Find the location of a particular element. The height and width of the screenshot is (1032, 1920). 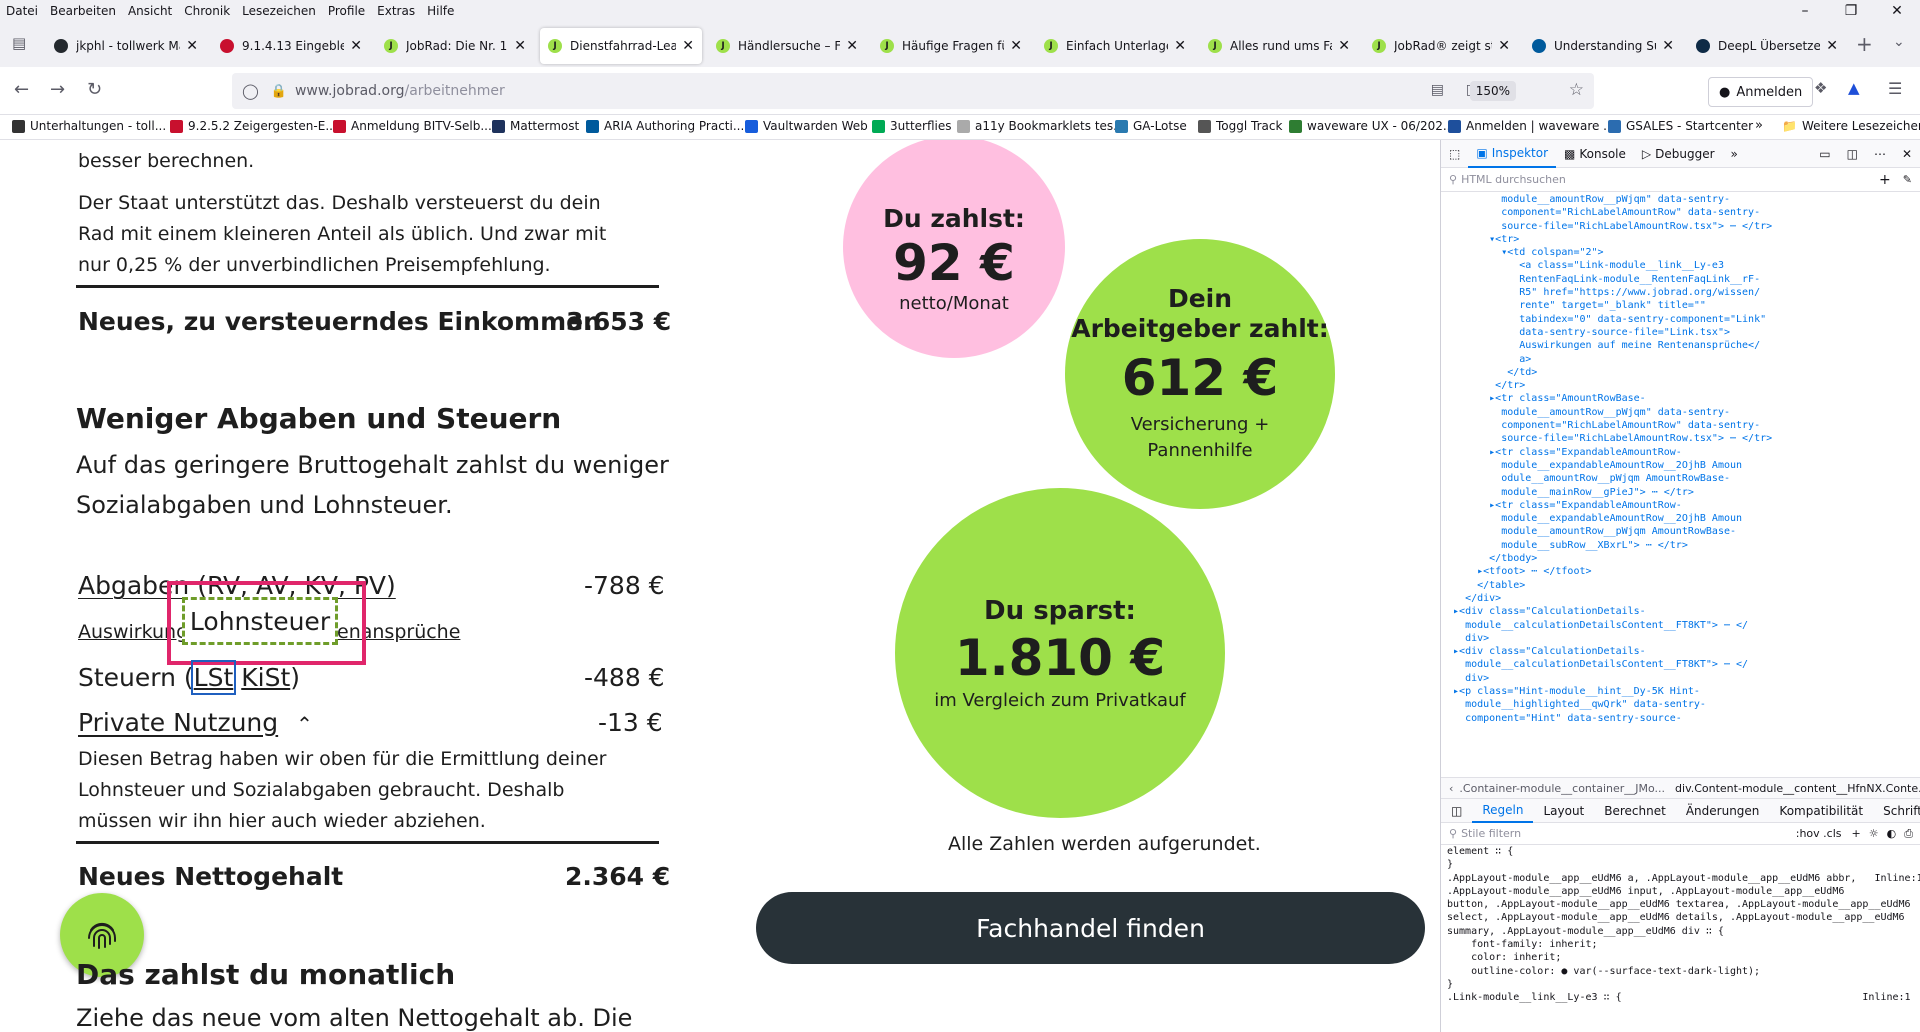

shield-extension-icon: ▲ is located at coordinates (1854, 88).